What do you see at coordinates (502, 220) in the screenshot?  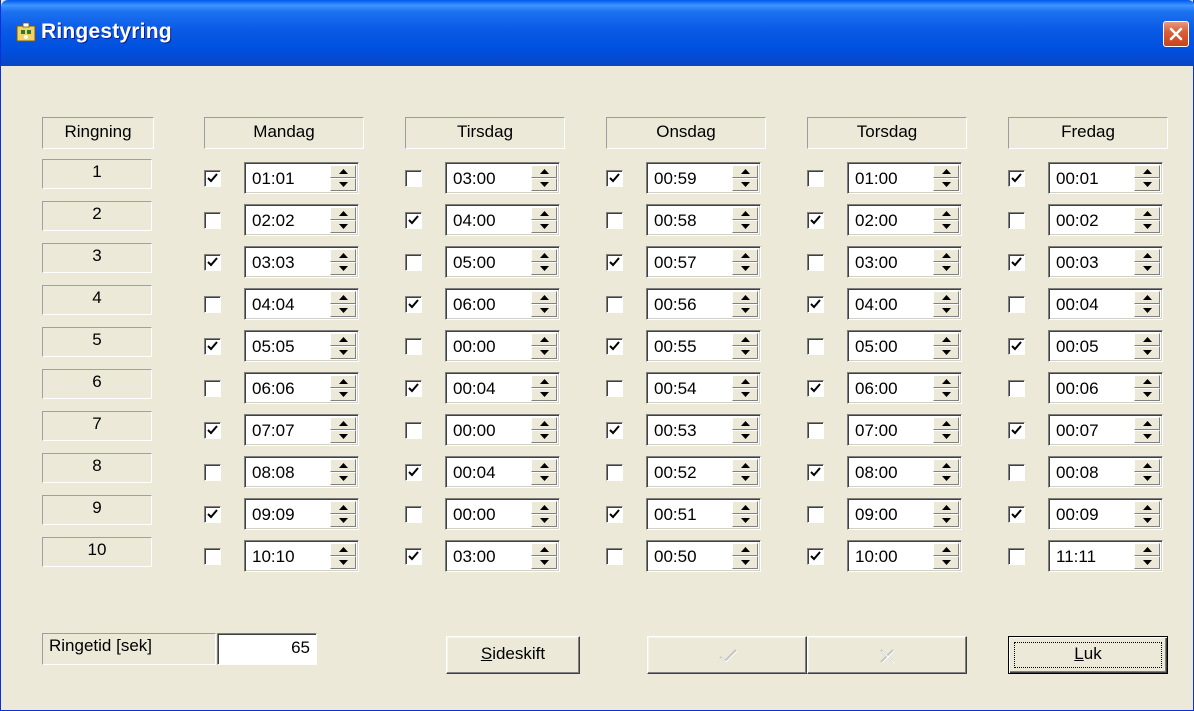 I see `time-spinner: 04:00` at bounding box center [502, 220].